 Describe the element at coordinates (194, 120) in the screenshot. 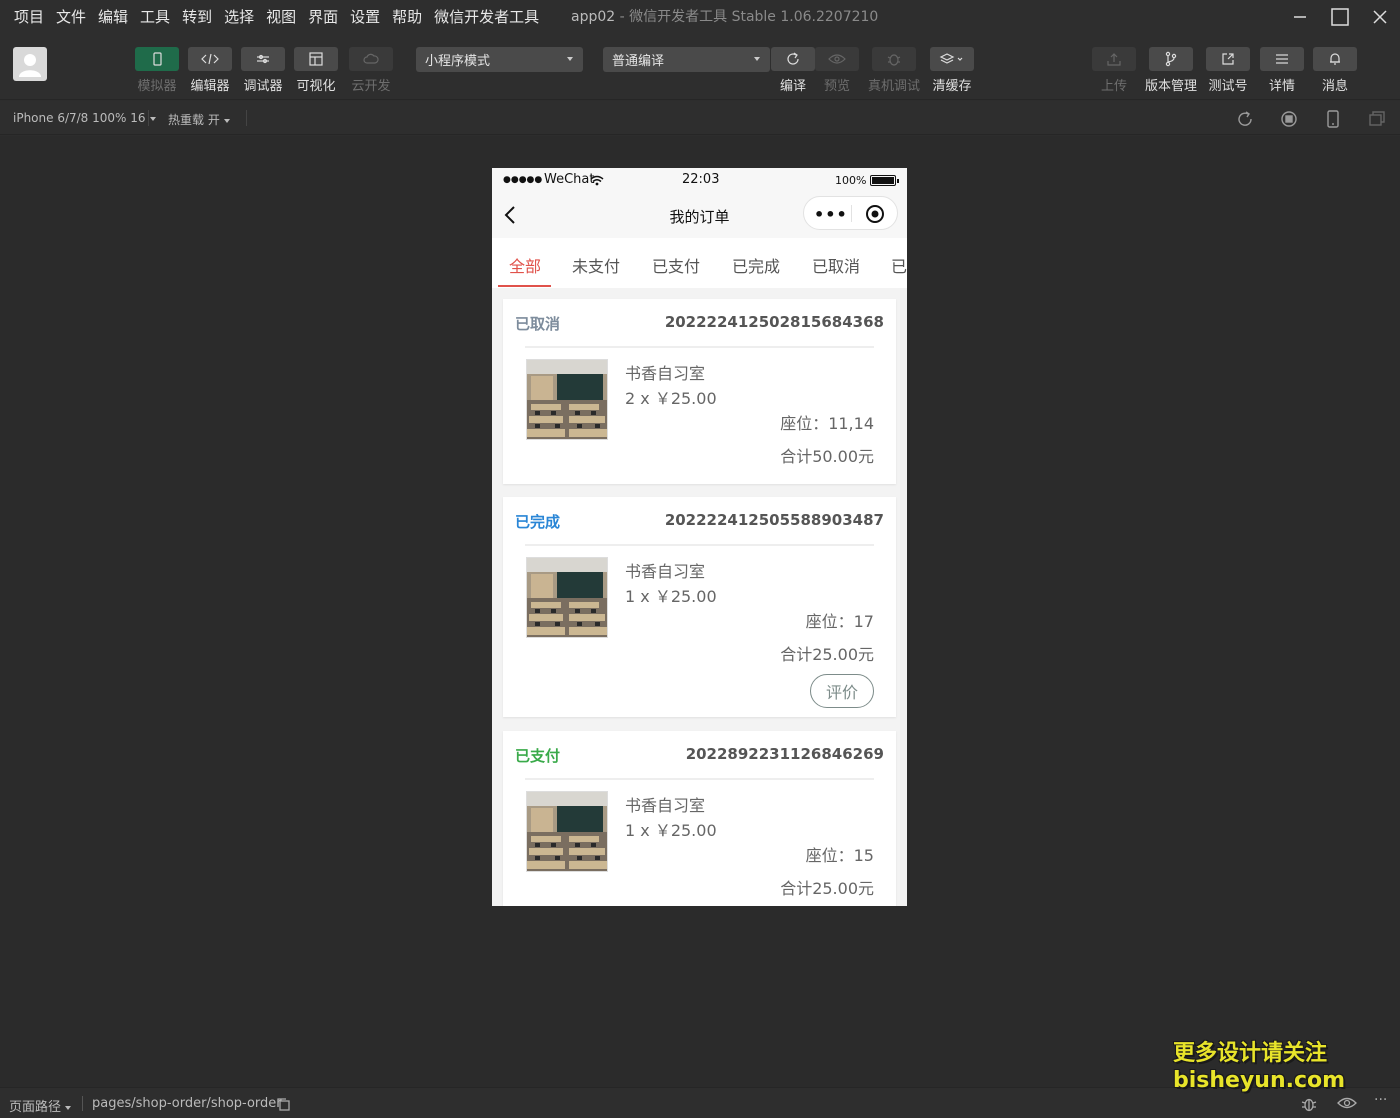

I see `hot-reload-value: 热重载 开` at that location.